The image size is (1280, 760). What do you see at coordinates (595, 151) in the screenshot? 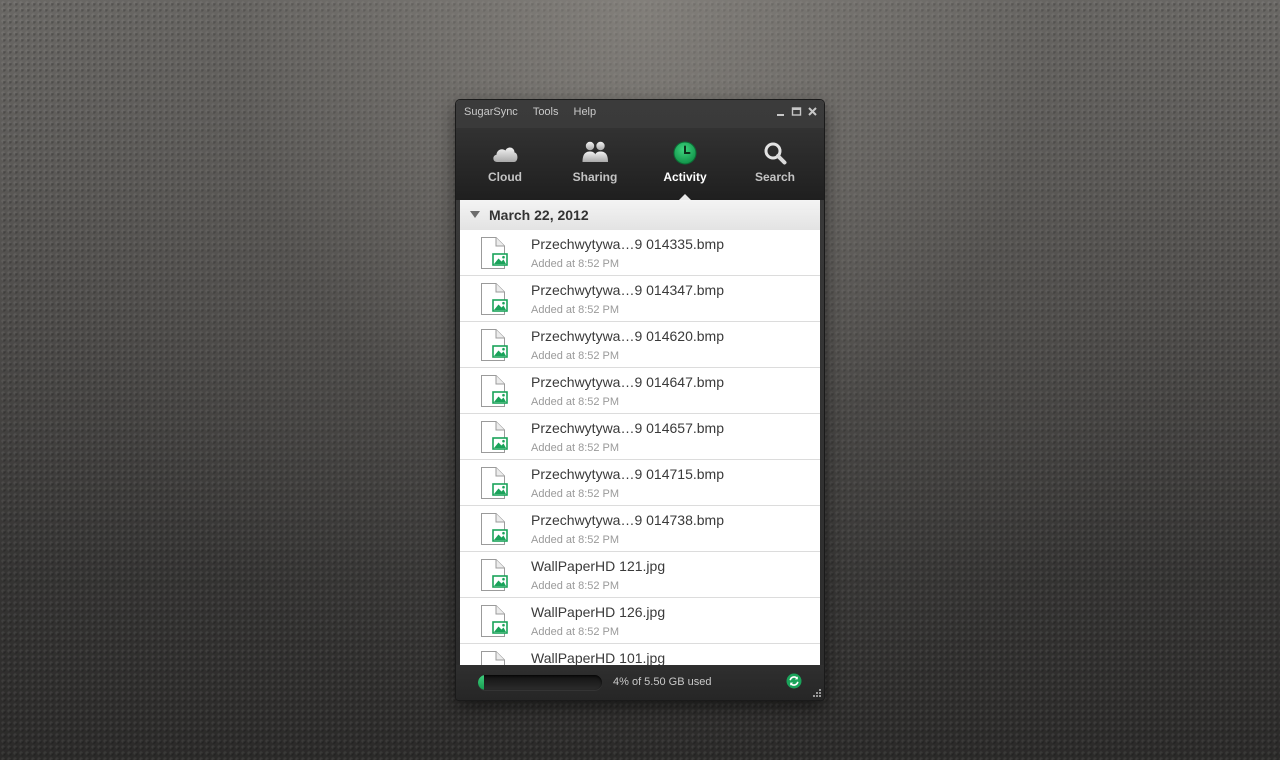
I see `people-icon` at bounding box center [595, 151].